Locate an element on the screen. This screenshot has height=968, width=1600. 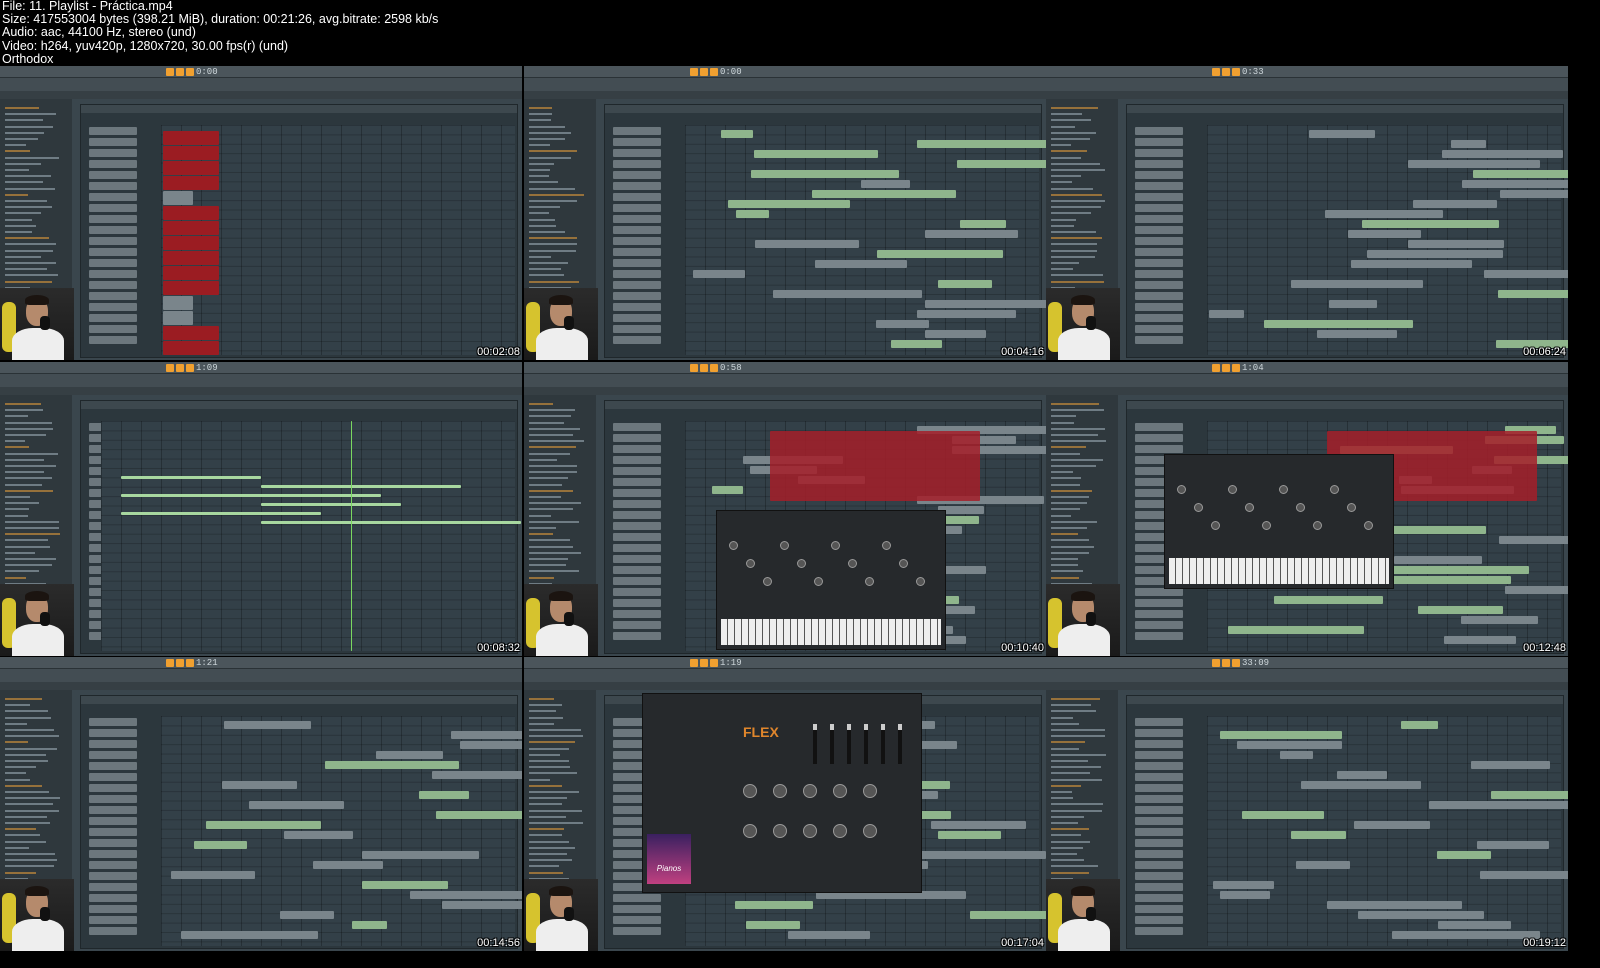
video-thumbnail: 0:00 00:02:08 is located at coordinates (261, 213).